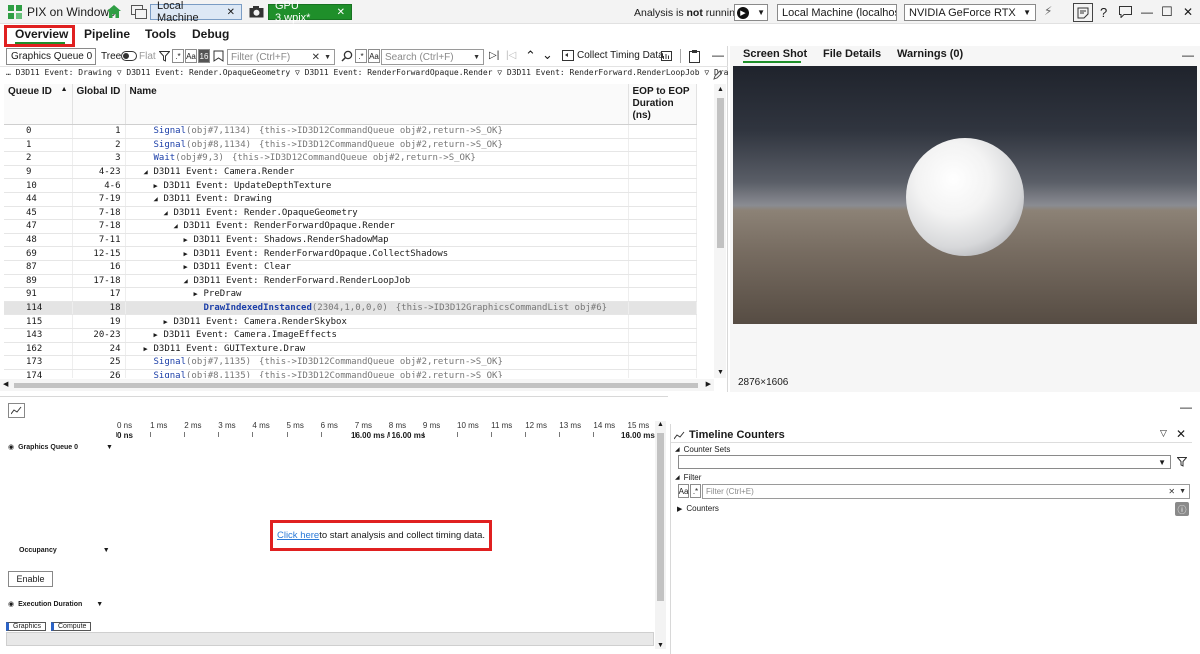  I want to click on adapter-select: NVIDIA GeForce RTX 2080 Ti▼, so click(970, 12).